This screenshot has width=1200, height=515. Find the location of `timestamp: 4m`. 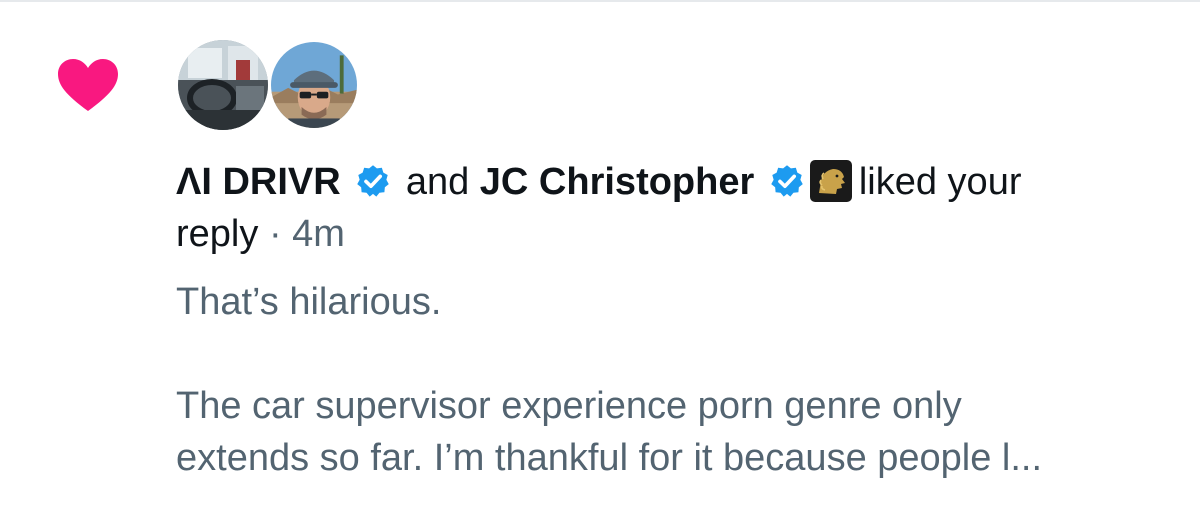

timestamp: 4m is located at coordinates (318, 234).